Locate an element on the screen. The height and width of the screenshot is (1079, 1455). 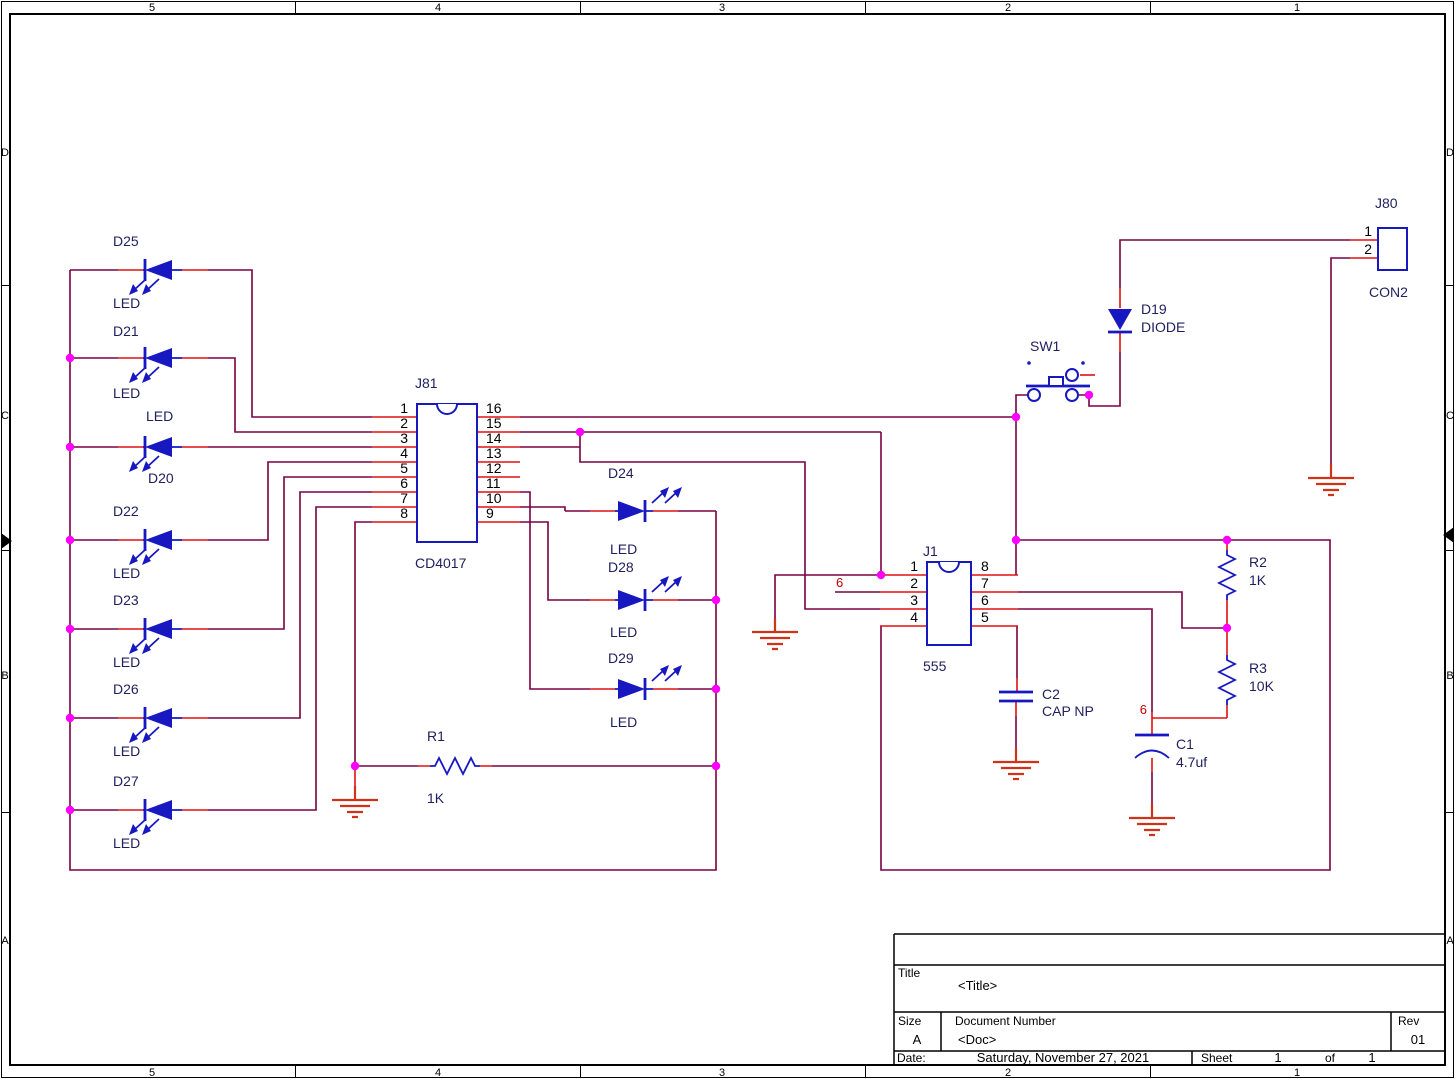
pin-number: 4 is located at coordinates (914, 617).